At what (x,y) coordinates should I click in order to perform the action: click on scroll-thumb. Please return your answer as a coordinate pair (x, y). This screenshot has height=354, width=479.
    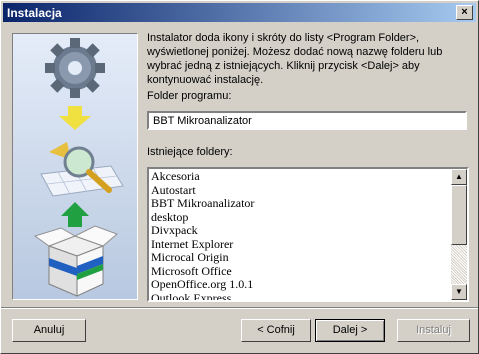
    Looking at the image, I should click on (459, 215).